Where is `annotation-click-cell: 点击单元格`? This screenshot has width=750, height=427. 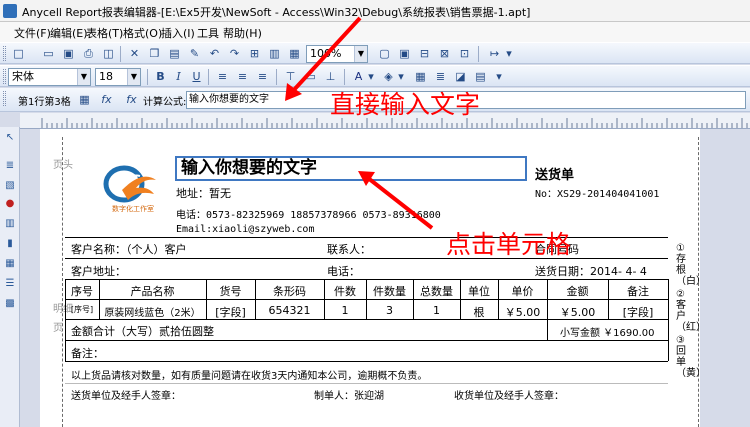
annotation-click-cell: 点击单元格 is located at coordinates (509, 244).